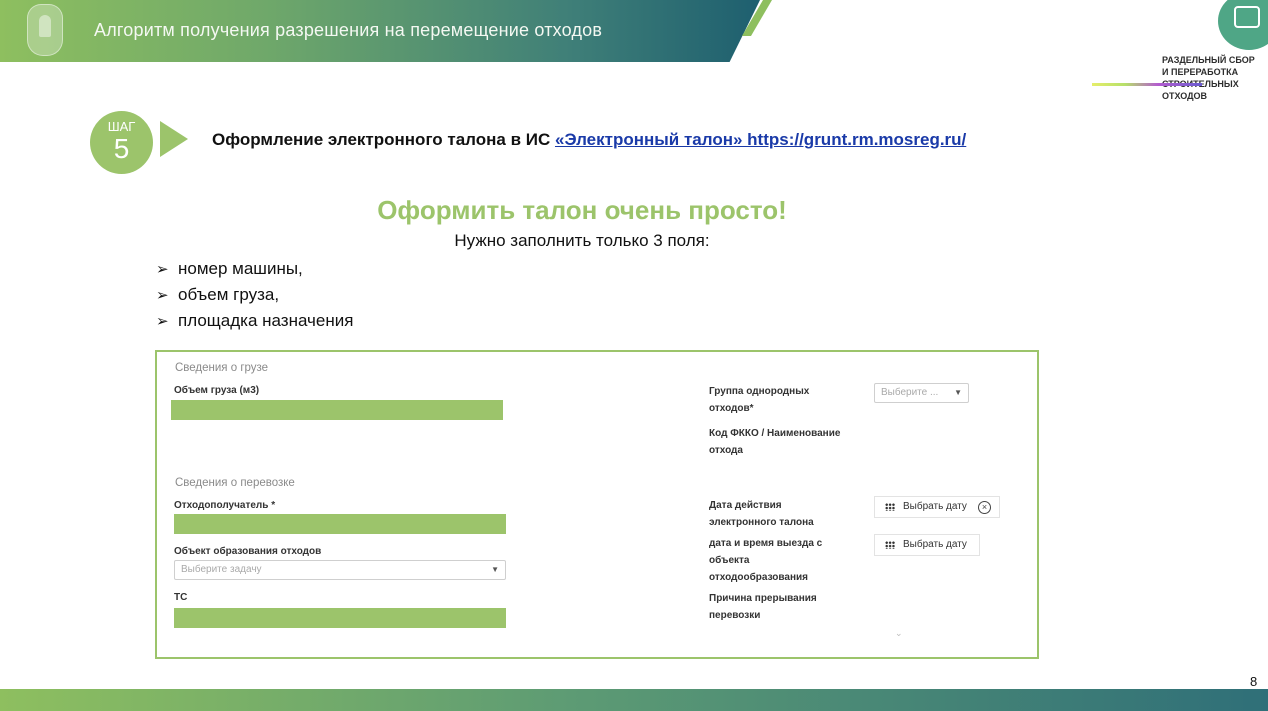 Image resolution: width=1268 pixels, height=711 pixels. What do you see at coordinates (121, 126) in the screenshot?
I see `step-word: ШАГ` at bounding box center [121, 126].